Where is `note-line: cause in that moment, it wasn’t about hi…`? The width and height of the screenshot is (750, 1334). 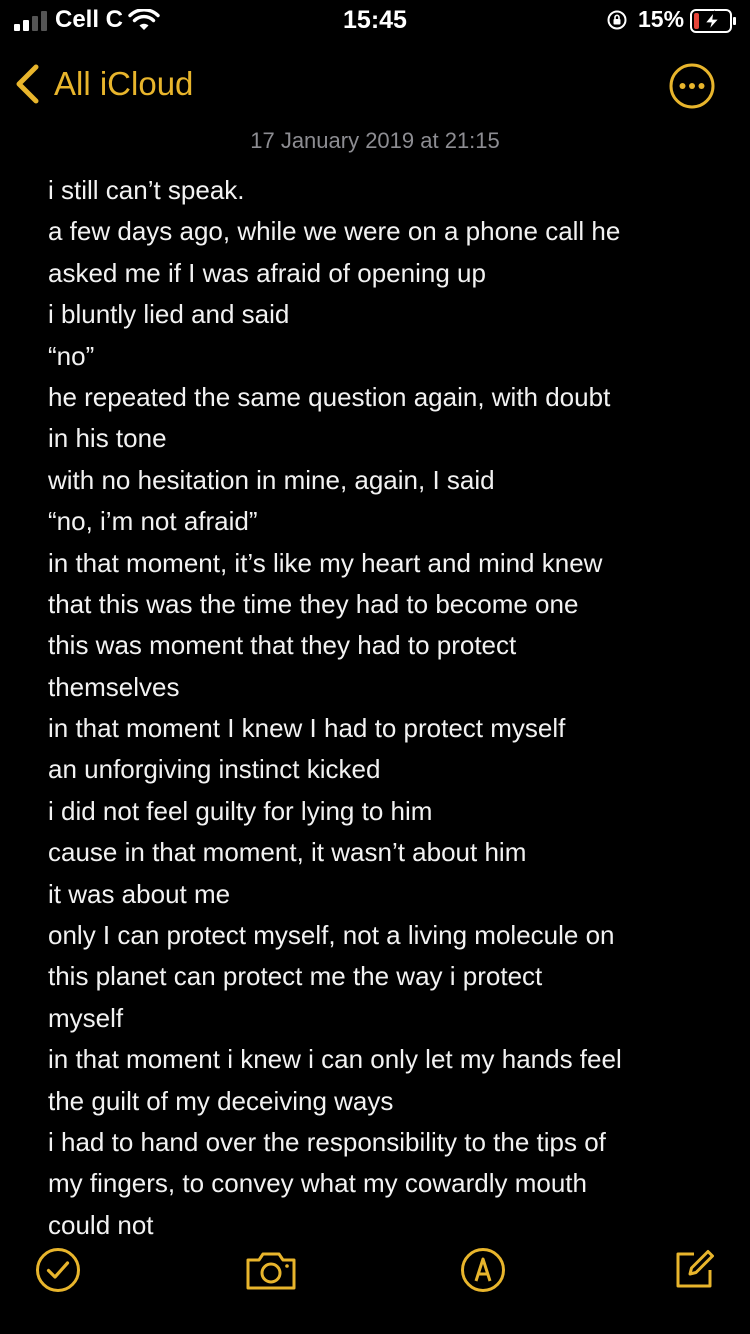 note-line: cause in that moment, it wasn’t about hi… is located at coordinates (287, 852).